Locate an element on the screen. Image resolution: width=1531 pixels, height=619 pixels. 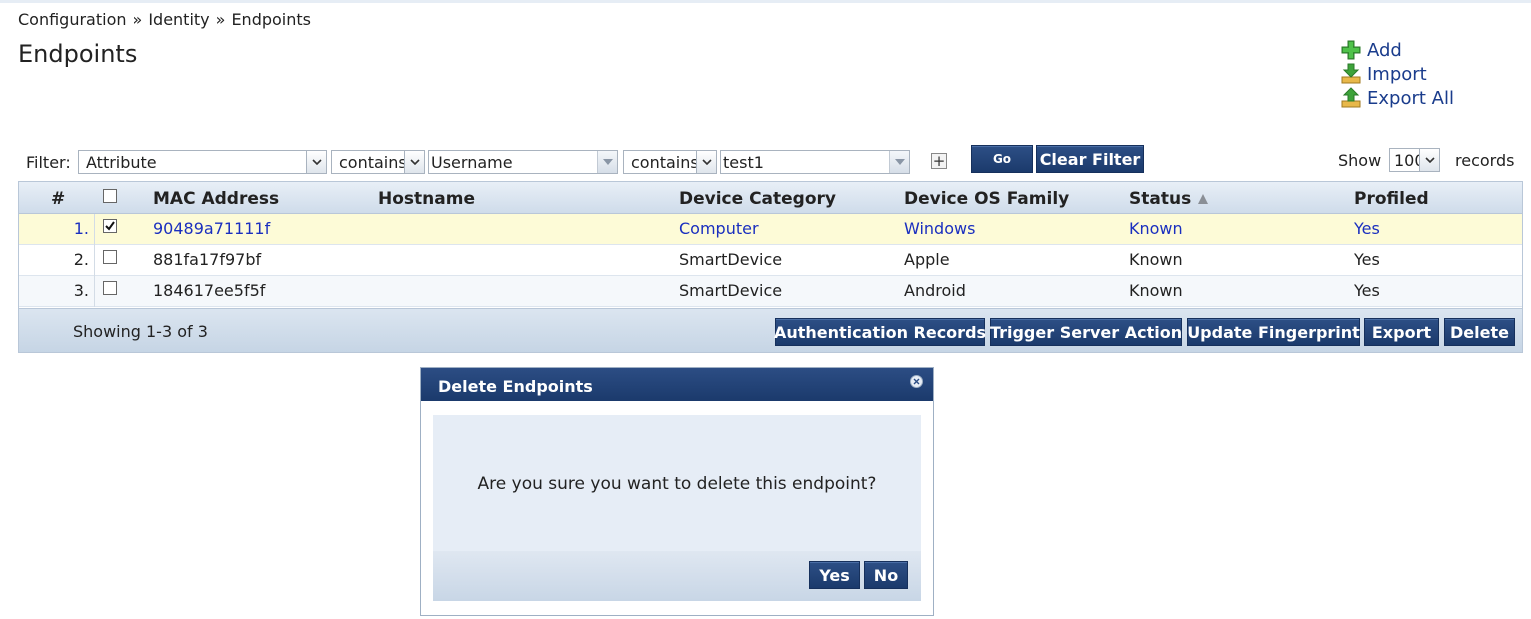
column-header-category: Device Category is located at coordinates (757, 199).